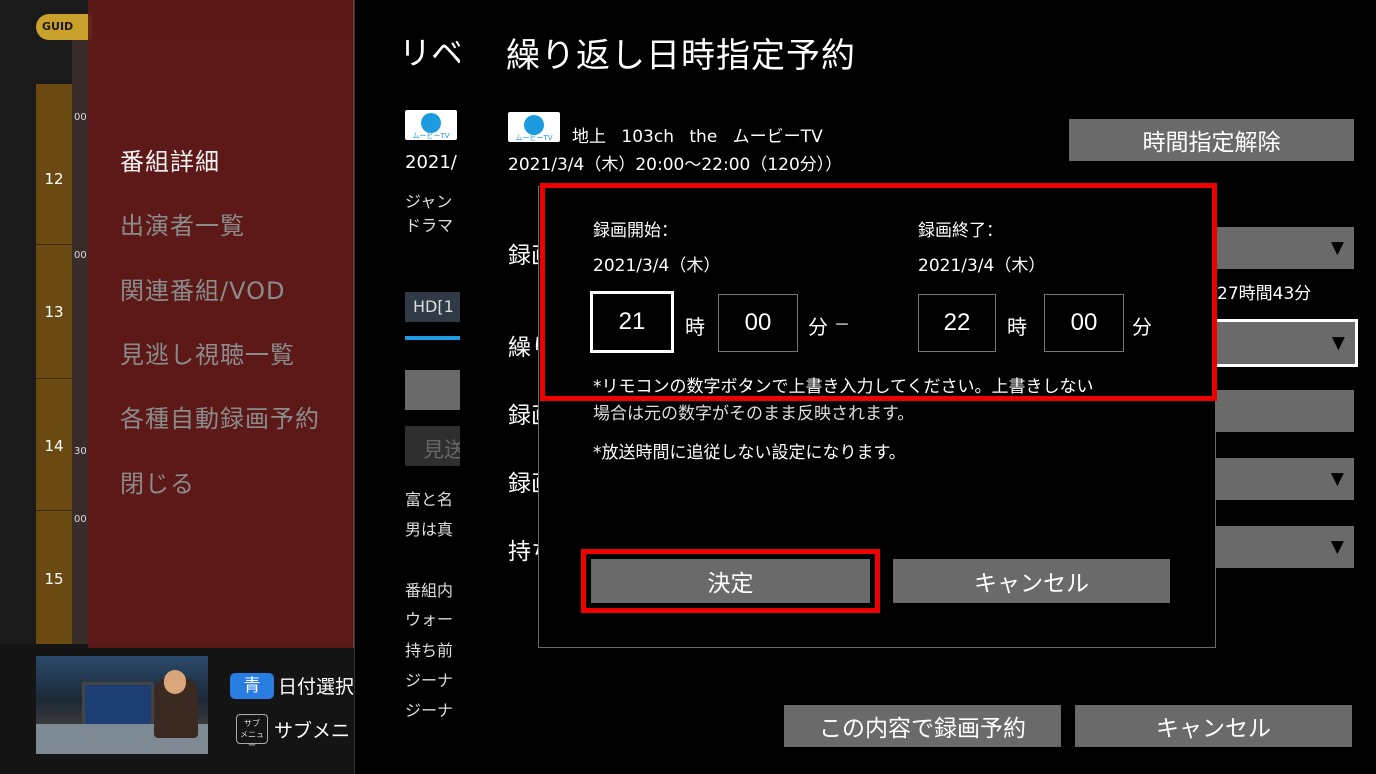  I want to click on detail-content: 番組内, so click(429, 590).